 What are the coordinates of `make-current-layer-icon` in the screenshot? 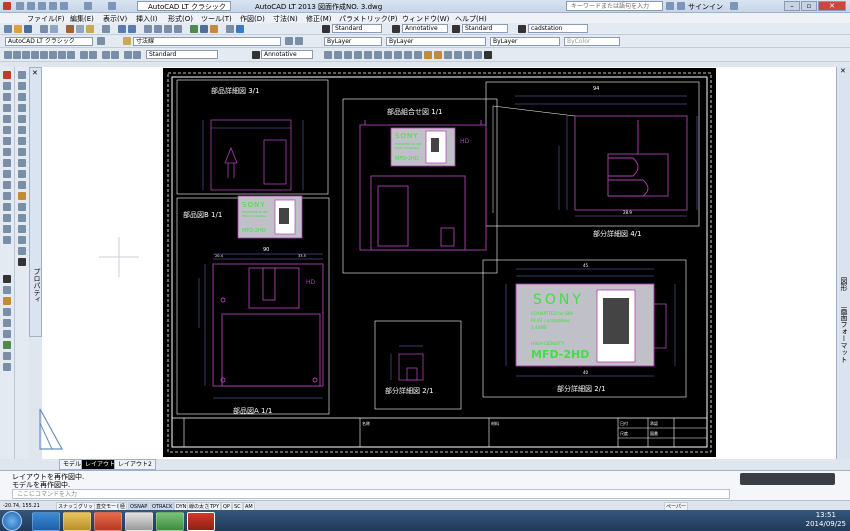 It's located at (289, 41).